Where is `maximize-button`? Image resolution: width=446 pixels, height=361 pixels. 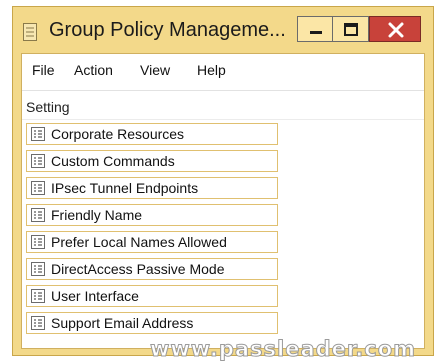
maximize-button is located at coordinates (351, 29).